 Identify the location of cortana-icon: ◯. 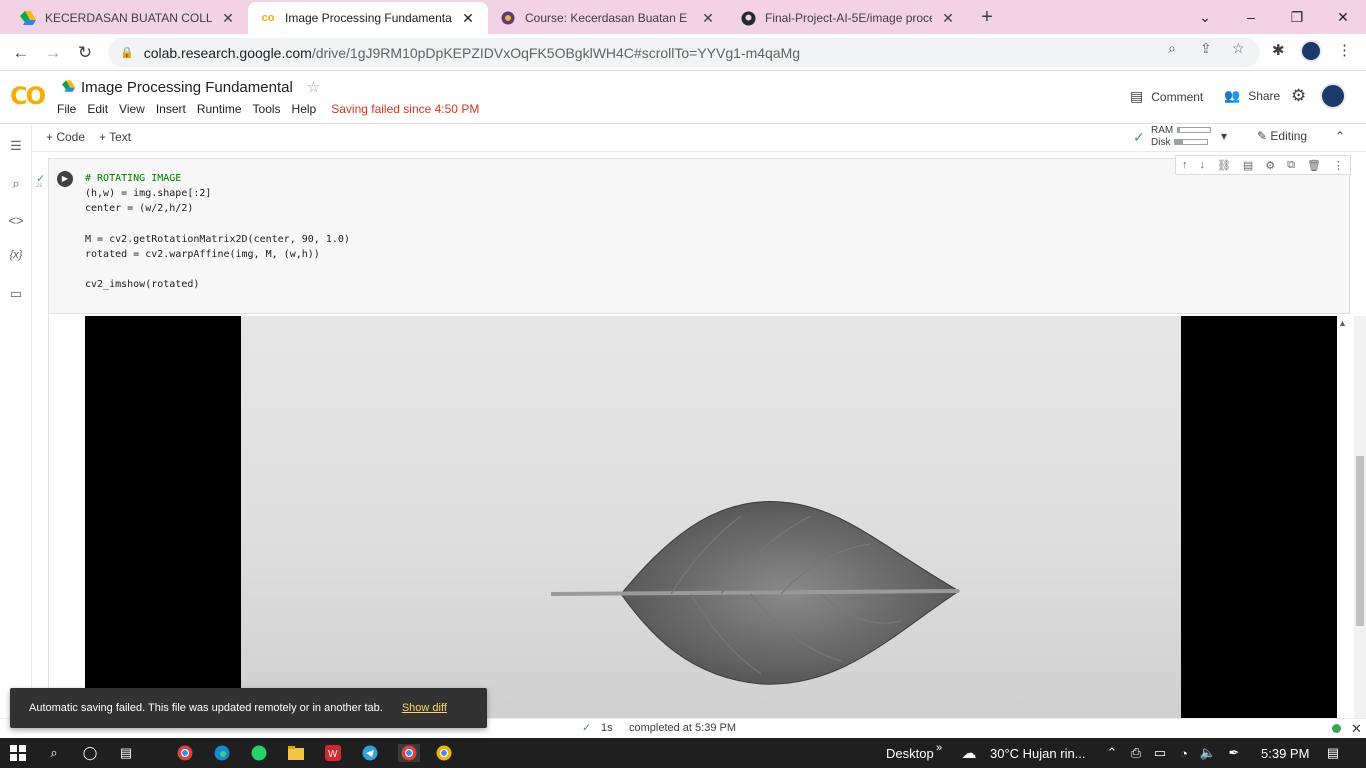
(90, 753).